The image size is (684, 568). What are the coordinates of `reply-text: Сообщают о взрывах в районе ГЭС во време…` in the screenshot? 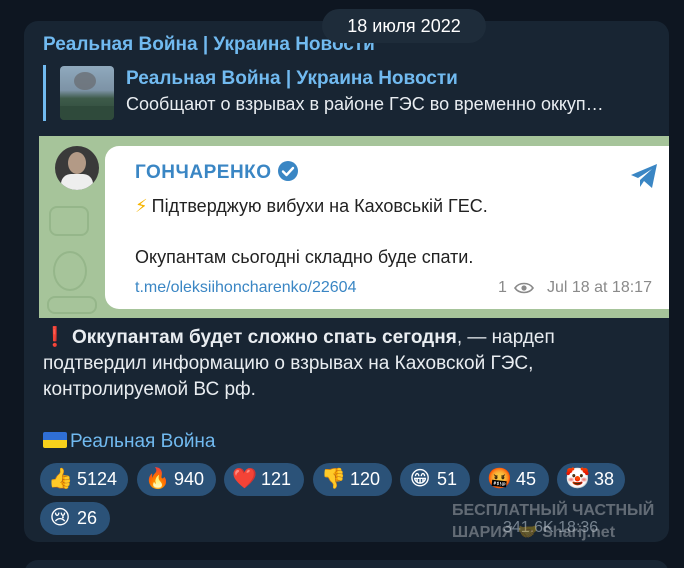 It's located at (365, 104).